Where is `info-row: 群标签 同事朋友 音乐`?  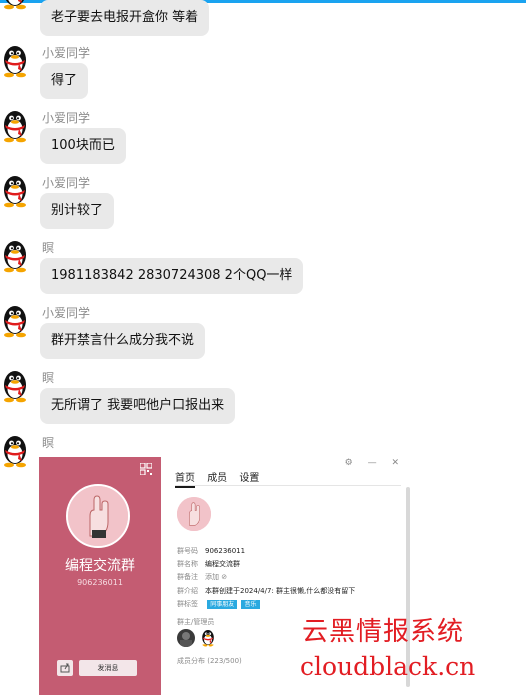 info-row: 群标签 同事朋友 音乐 is located at coordinates (219, 604).